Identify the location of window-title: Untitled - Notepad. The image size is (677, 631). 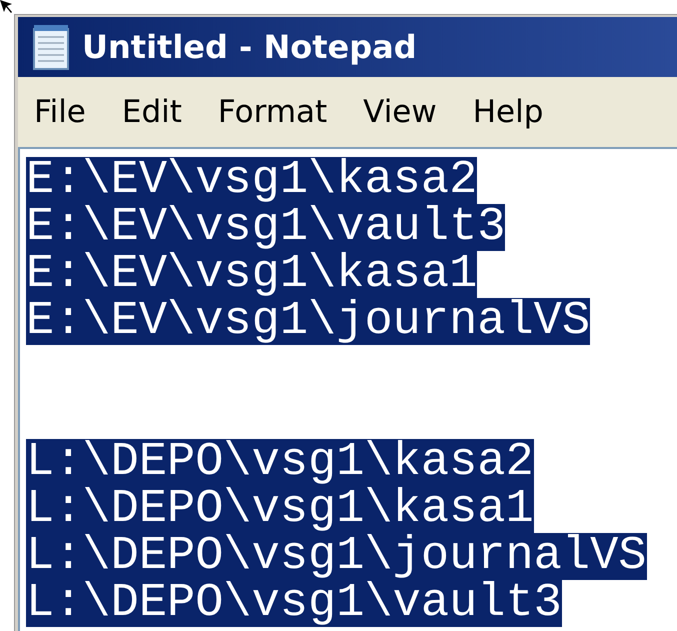
(249, 47).